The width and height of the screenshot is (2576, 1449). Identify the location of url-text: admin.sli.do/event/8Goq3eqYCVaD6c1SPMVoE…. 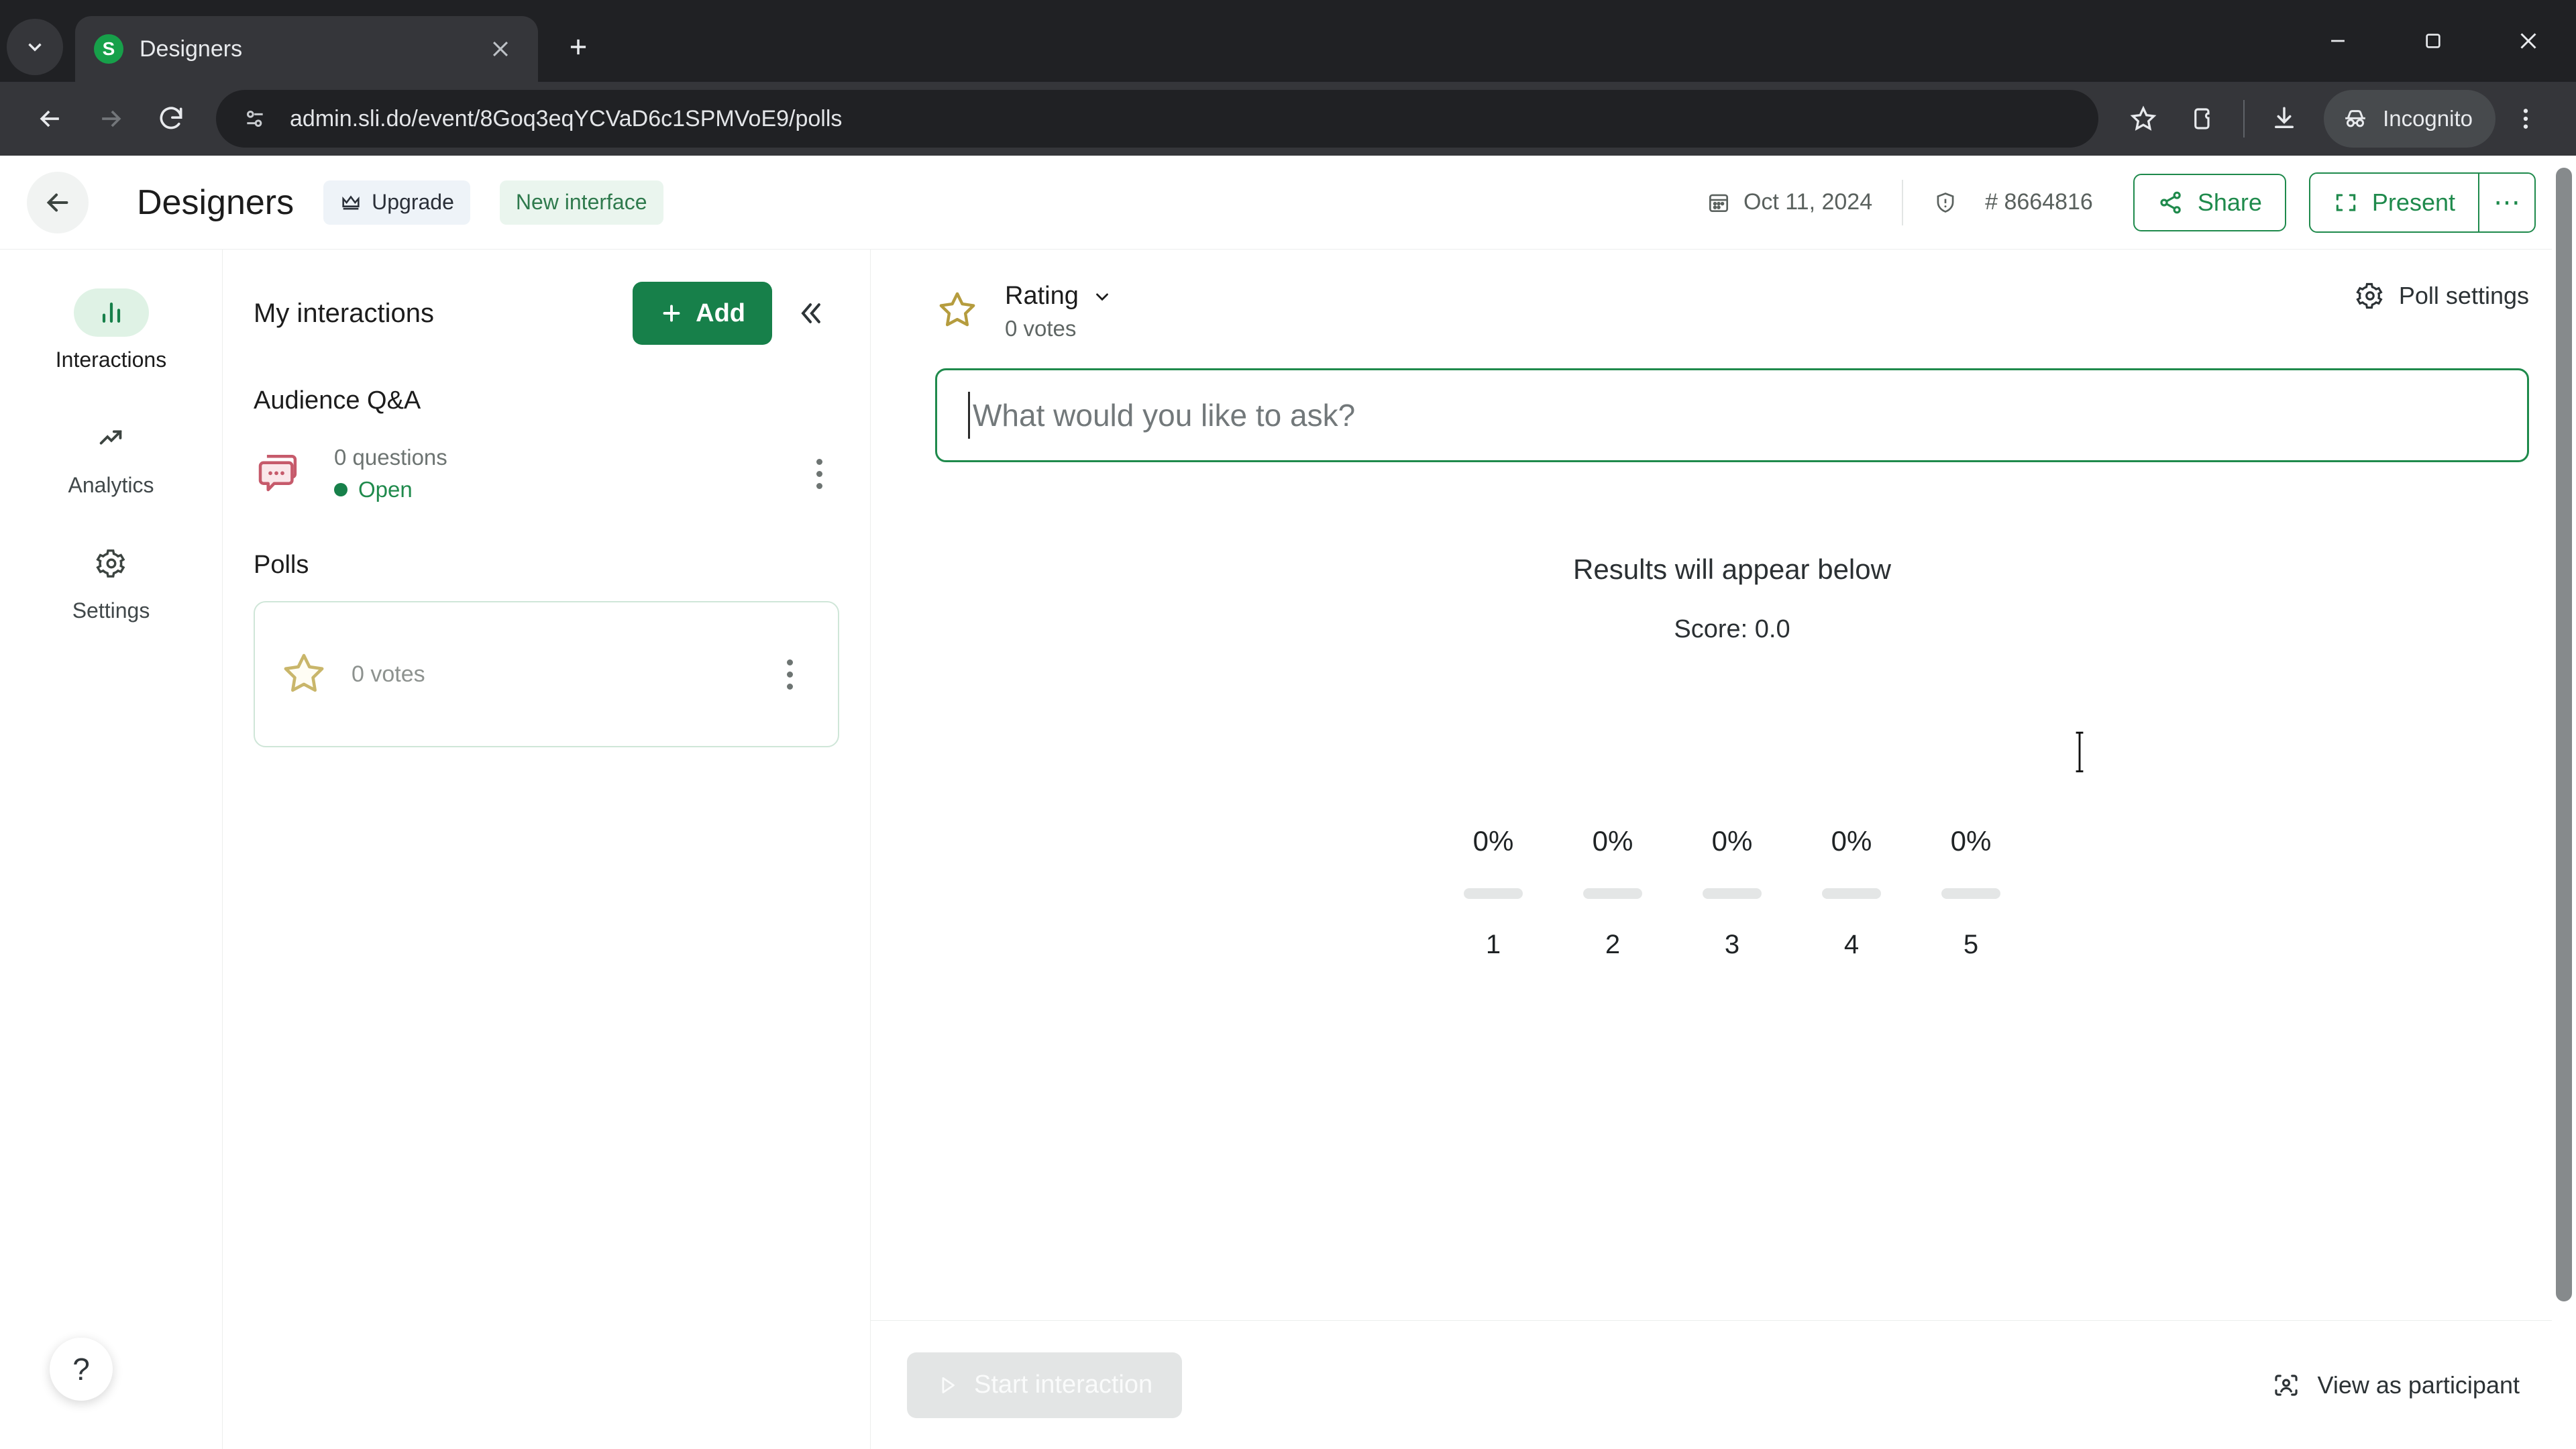
(566, 118).